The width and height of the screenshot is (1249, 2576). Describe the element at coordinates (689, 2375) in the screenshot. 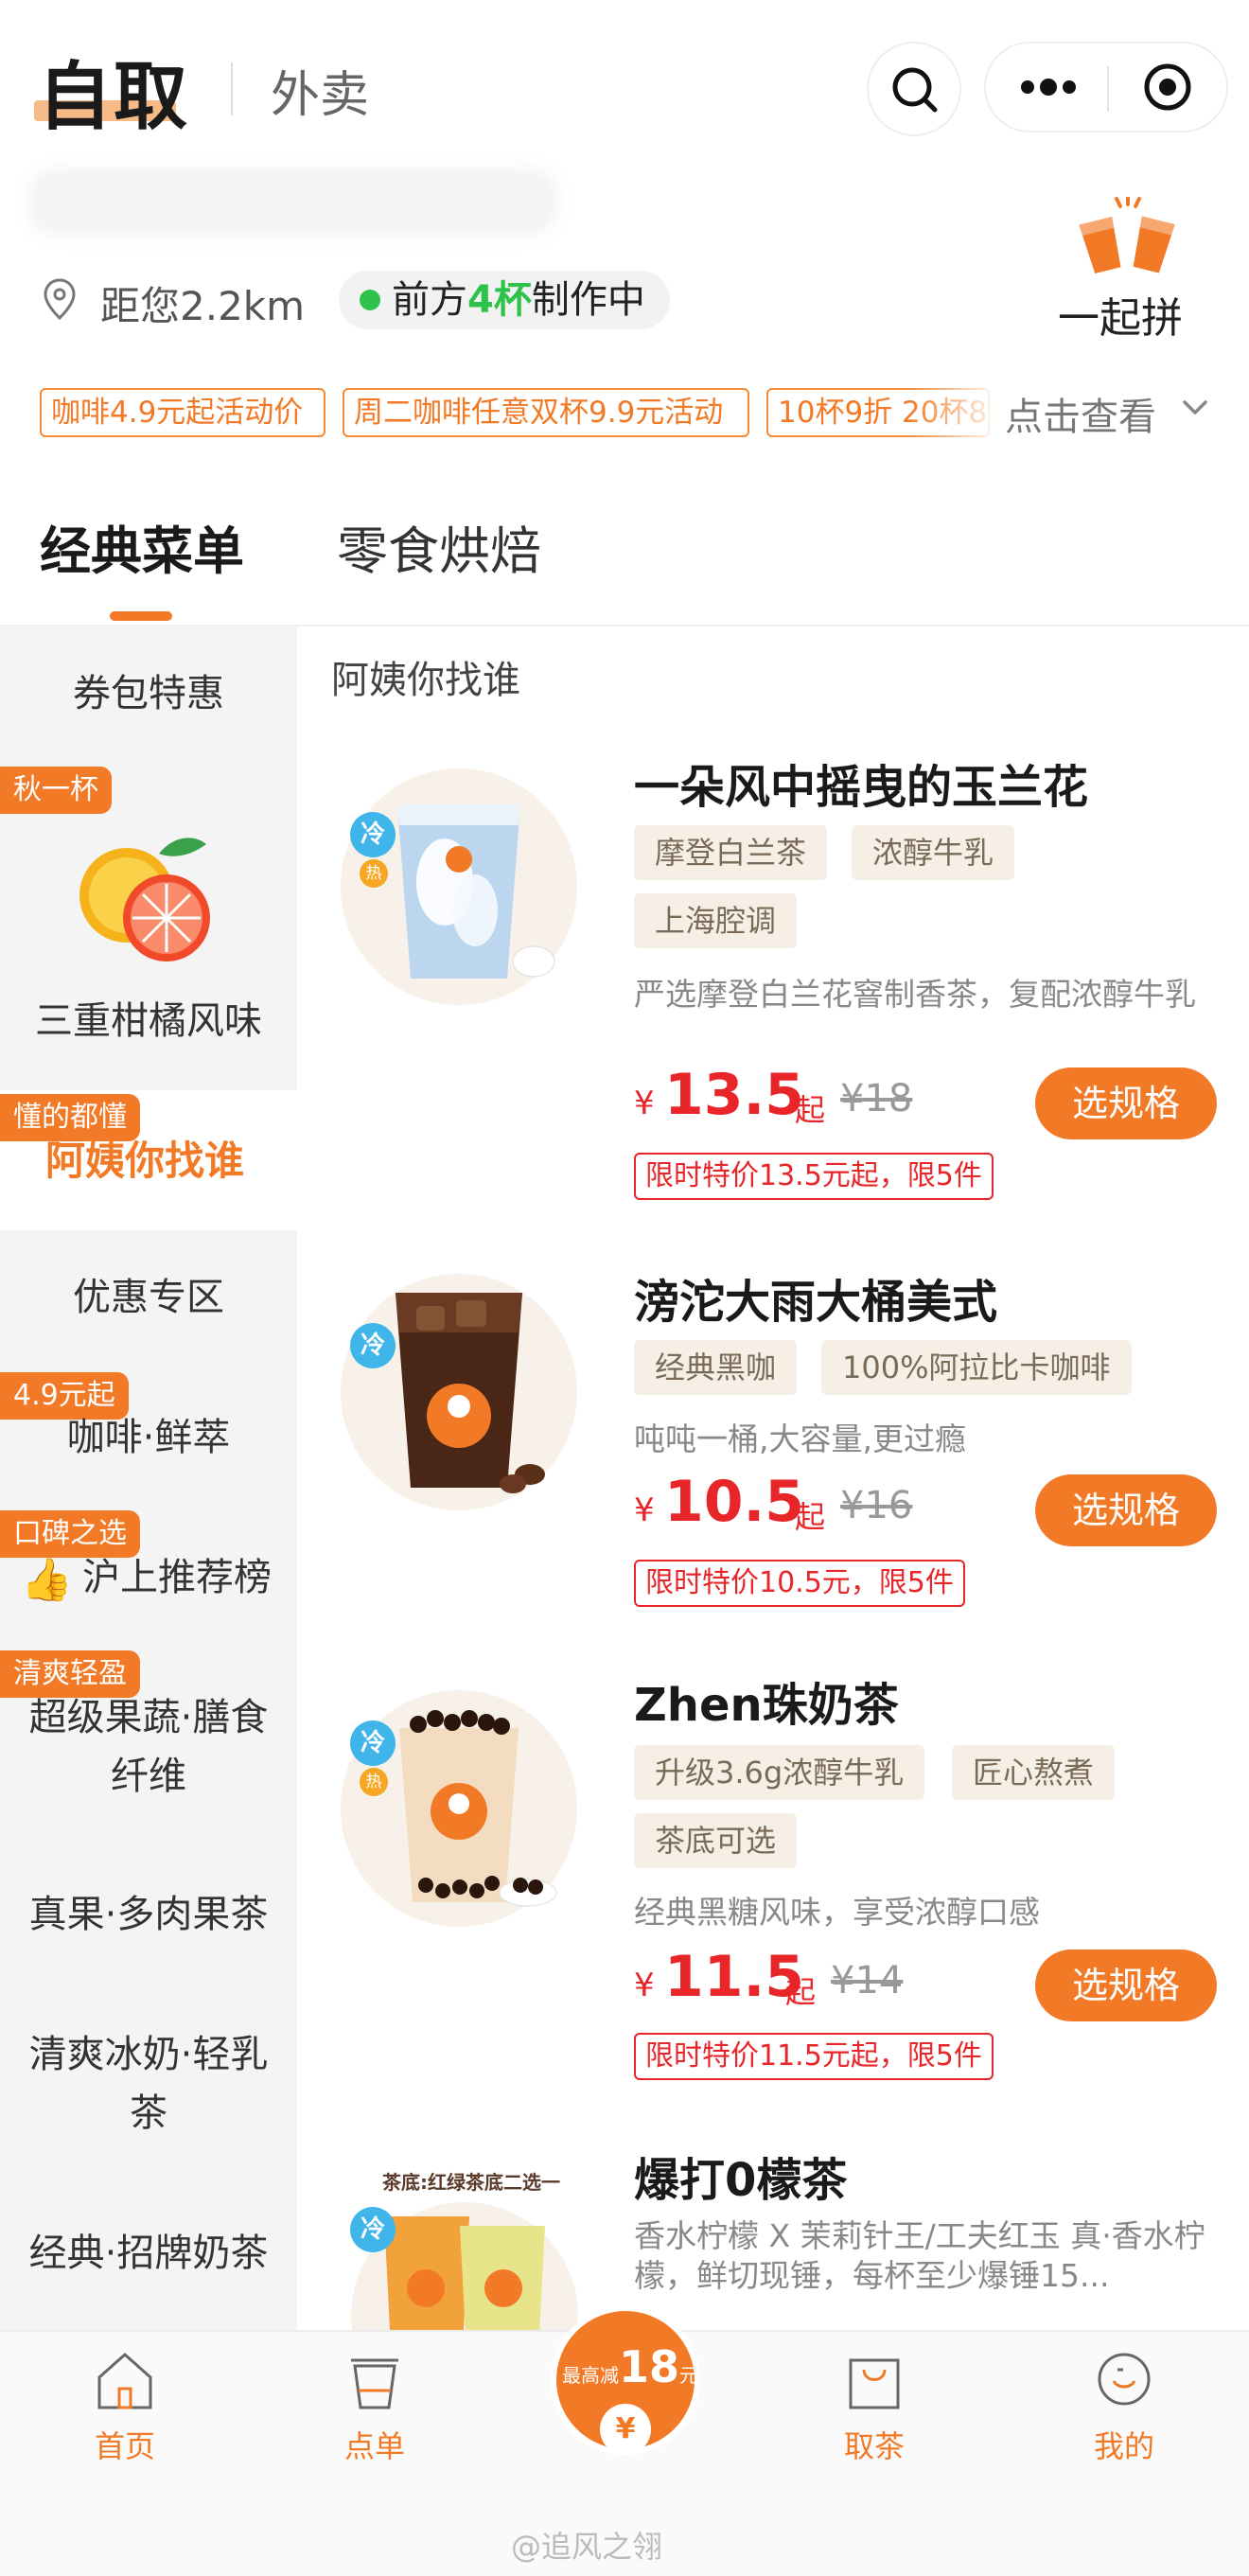

I see `coupon-unit: 元` at that location.